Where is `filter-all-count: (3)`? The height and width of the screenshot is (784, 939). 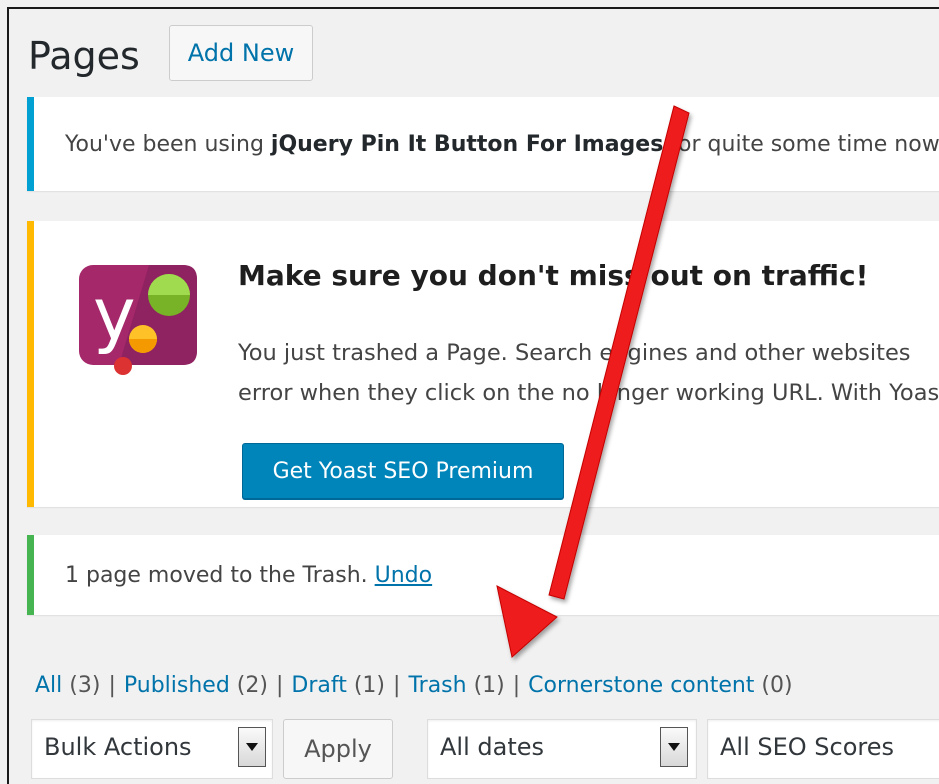 filter-all-count: (3) is located at coordinates (85, 685).